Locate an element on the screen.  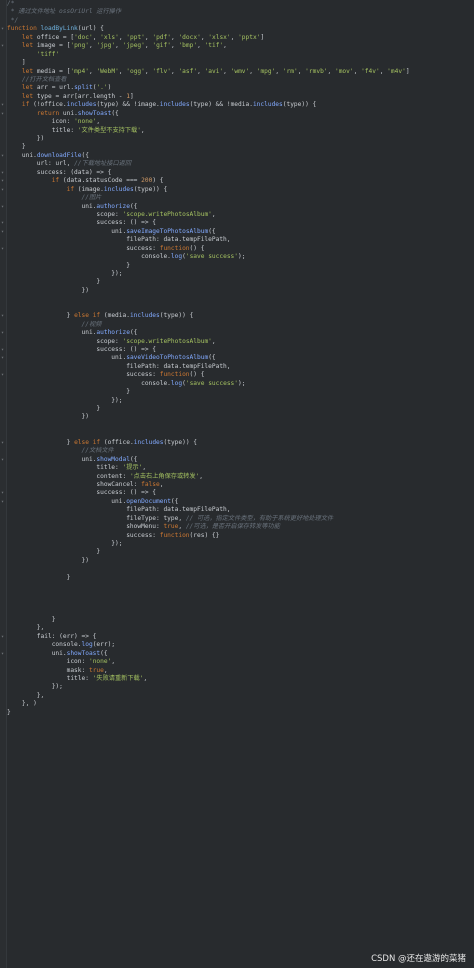
code-line: ▾ uni.openDocument({ is located at coordinates (237, 502).